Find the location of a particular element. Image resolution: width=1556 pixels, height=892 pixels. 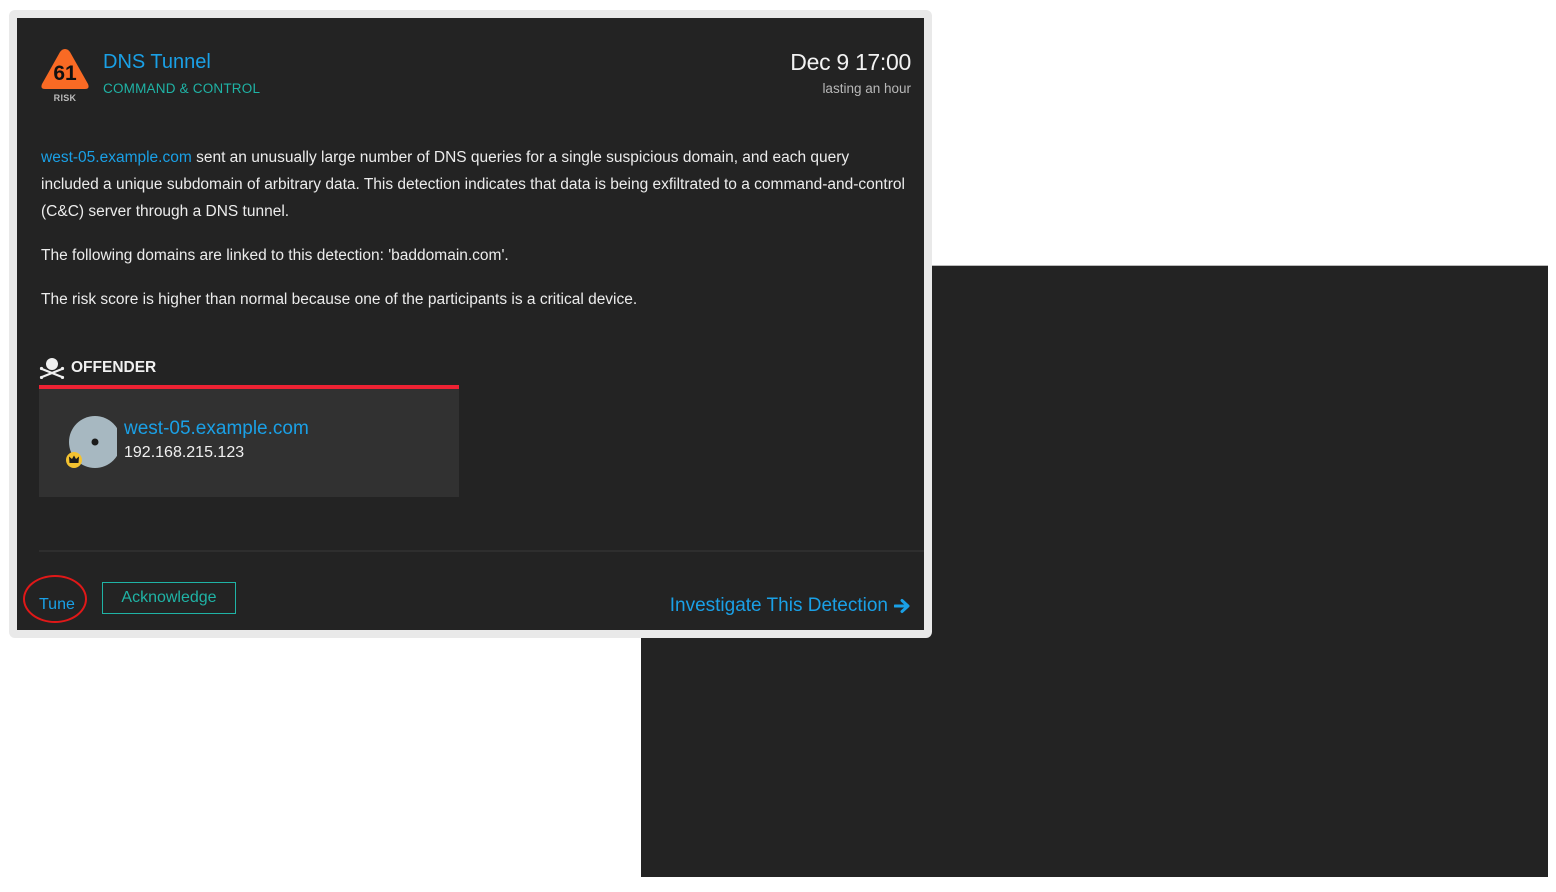

critical-crown-icon is located at coordinates (74, 460).